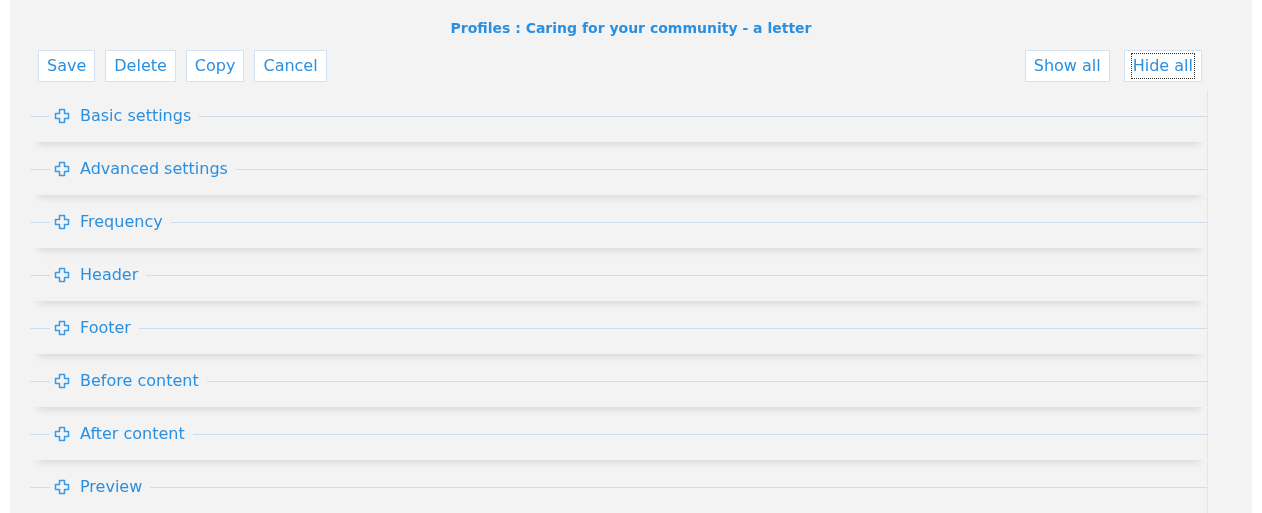 The image size is (1262, 513). What do you see at coordinates (111, 487) in the screenshot?
I see `section-title: Preview` at bounding box center [111, 487].